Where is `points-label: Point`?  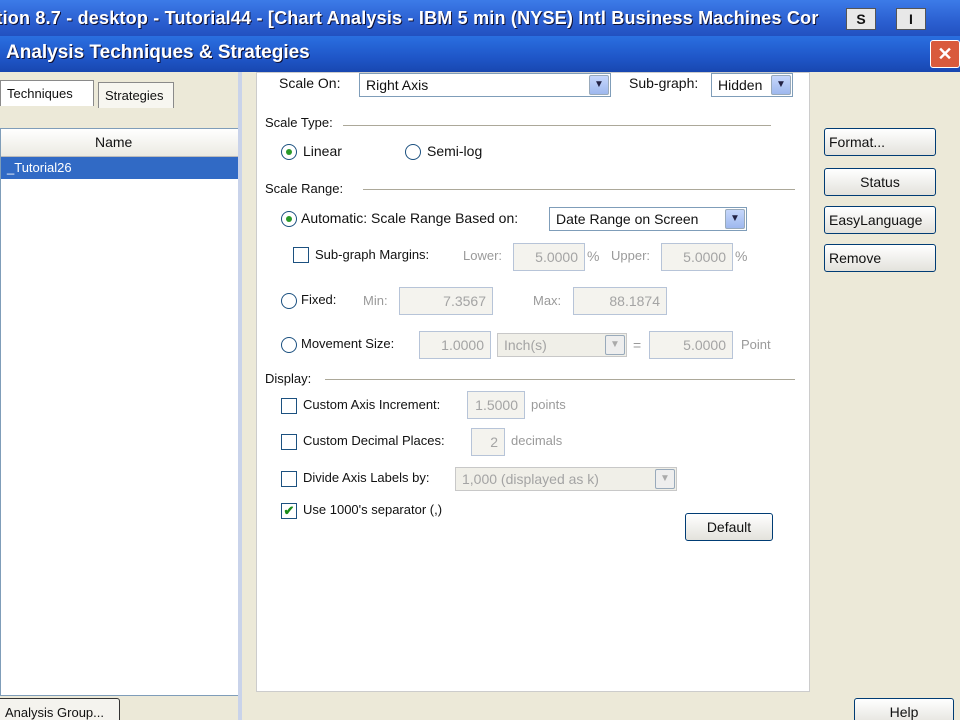 points-label: Point is located at coordinates (756, 344).